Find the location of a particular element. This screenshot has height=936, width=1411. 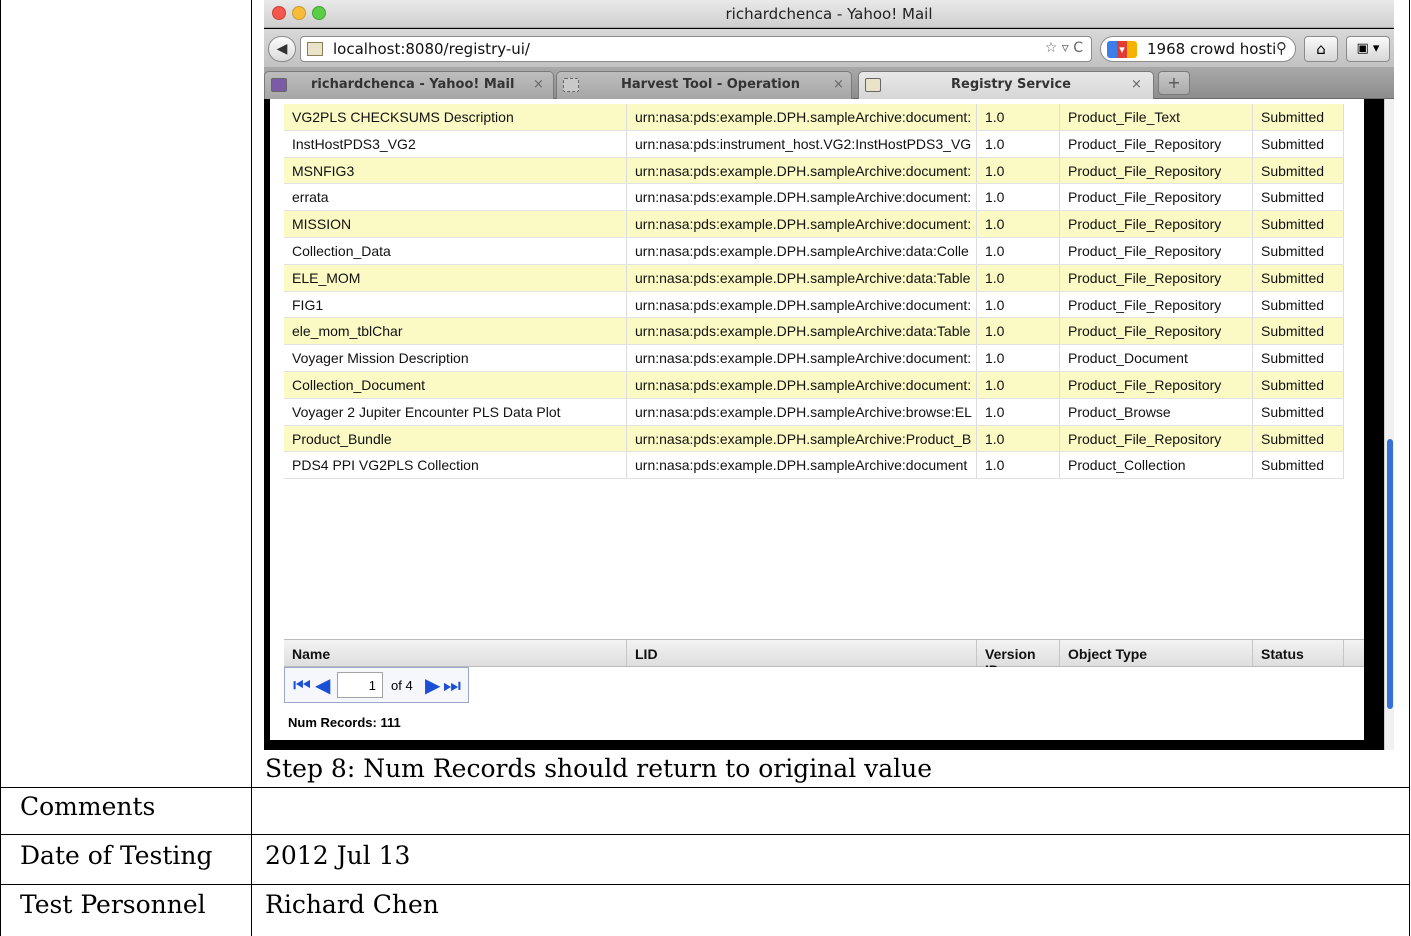

page-scrollbar is located at coordinates (1389, 424).